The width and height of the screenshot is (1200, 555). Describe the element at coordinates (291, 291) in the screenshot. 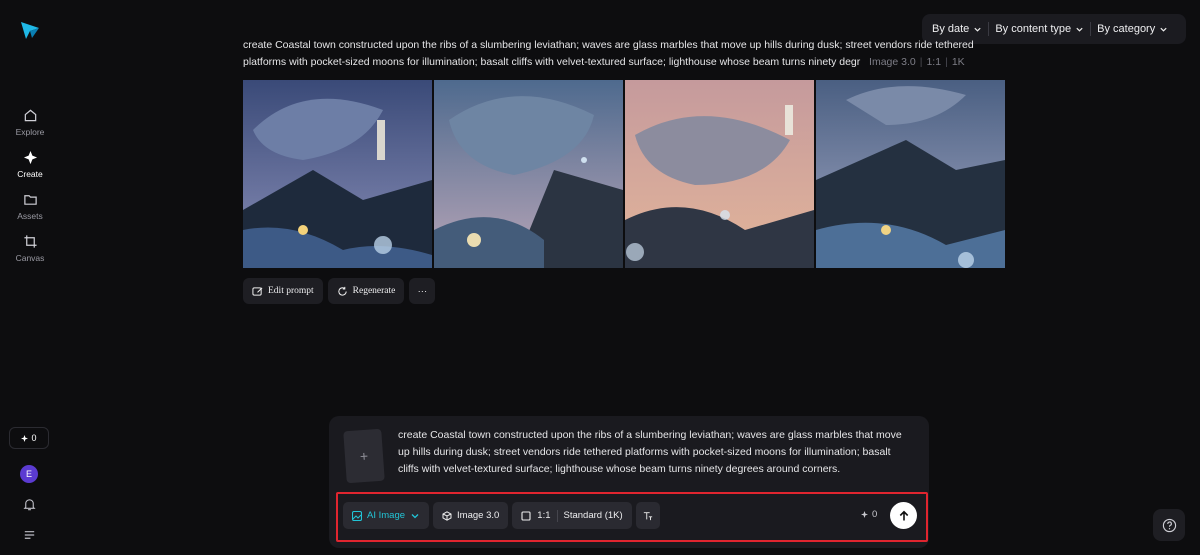

I see `edit-prompt-label: Edit prompt` at that location.